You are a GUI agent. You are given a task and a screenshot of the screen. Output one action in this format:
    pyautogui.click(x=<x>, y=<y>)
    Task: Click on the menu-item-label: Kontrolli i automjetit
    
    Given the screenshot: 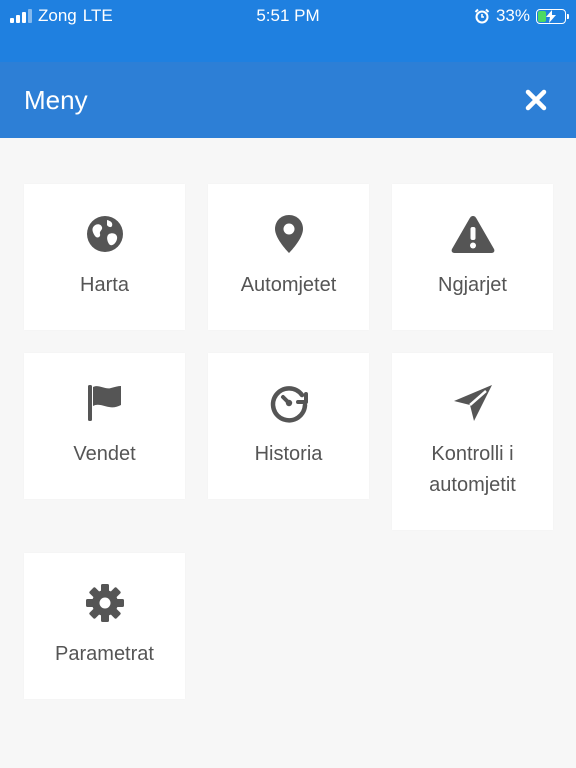 What is the action you would take?
    pyautogui.click(x=472, y=469)
    